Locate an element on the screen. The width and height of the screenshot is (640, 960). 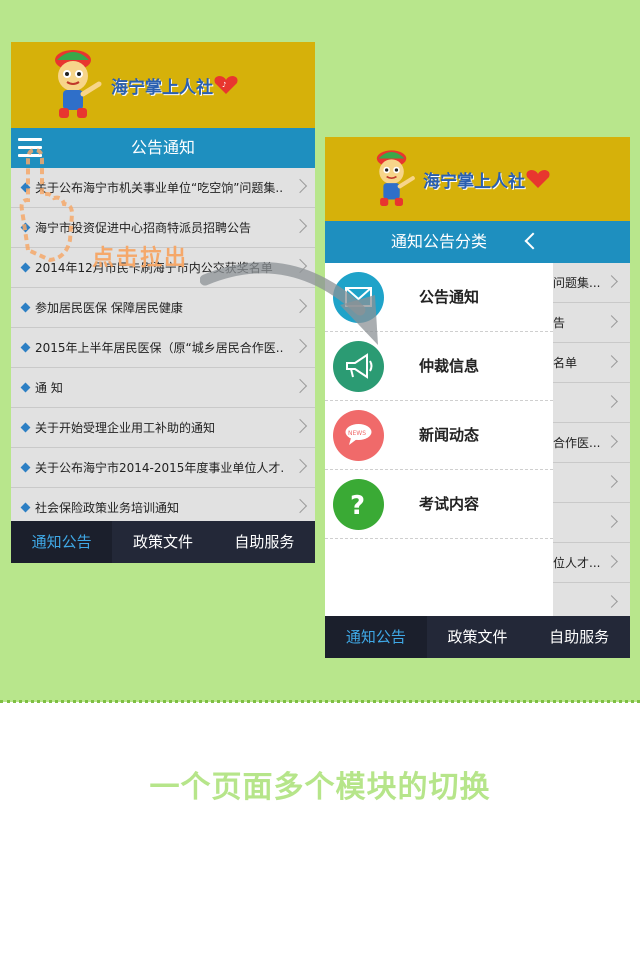
pointing-hand-icon is located at coordinates (47, 205).